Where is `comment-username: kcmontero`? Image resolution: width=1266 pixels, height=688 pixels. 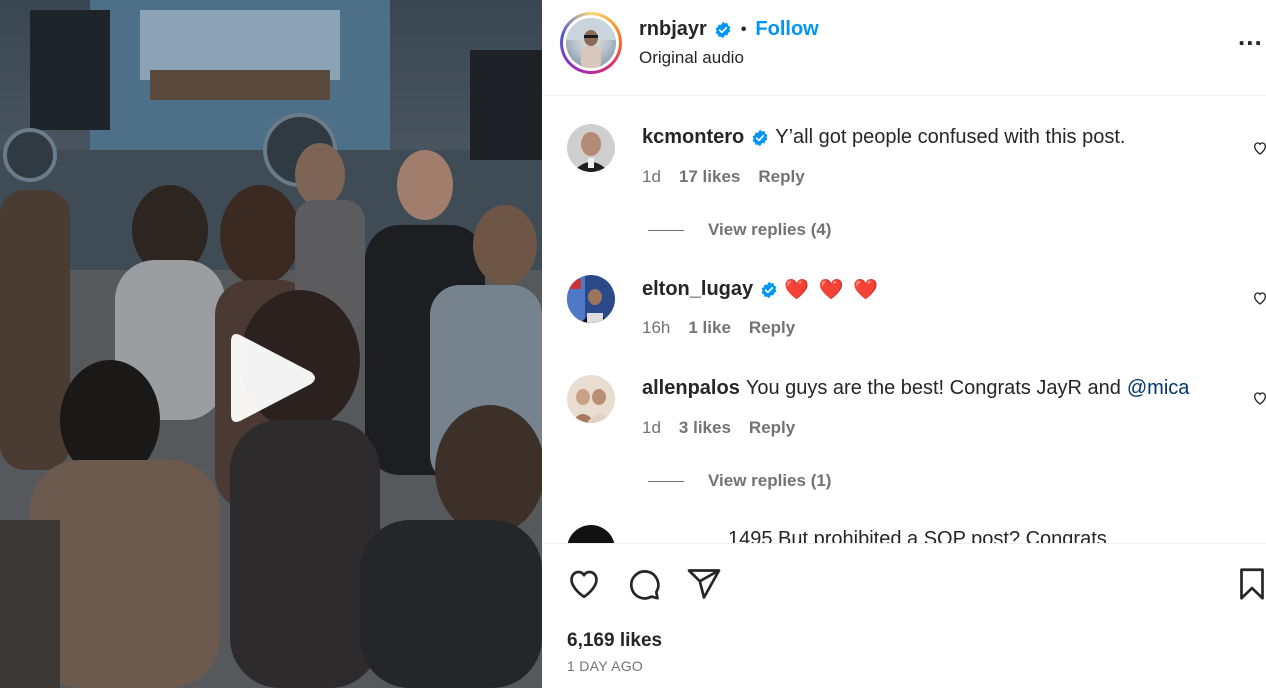 comment-username: kcmontero is located at coordinates (693, 137).